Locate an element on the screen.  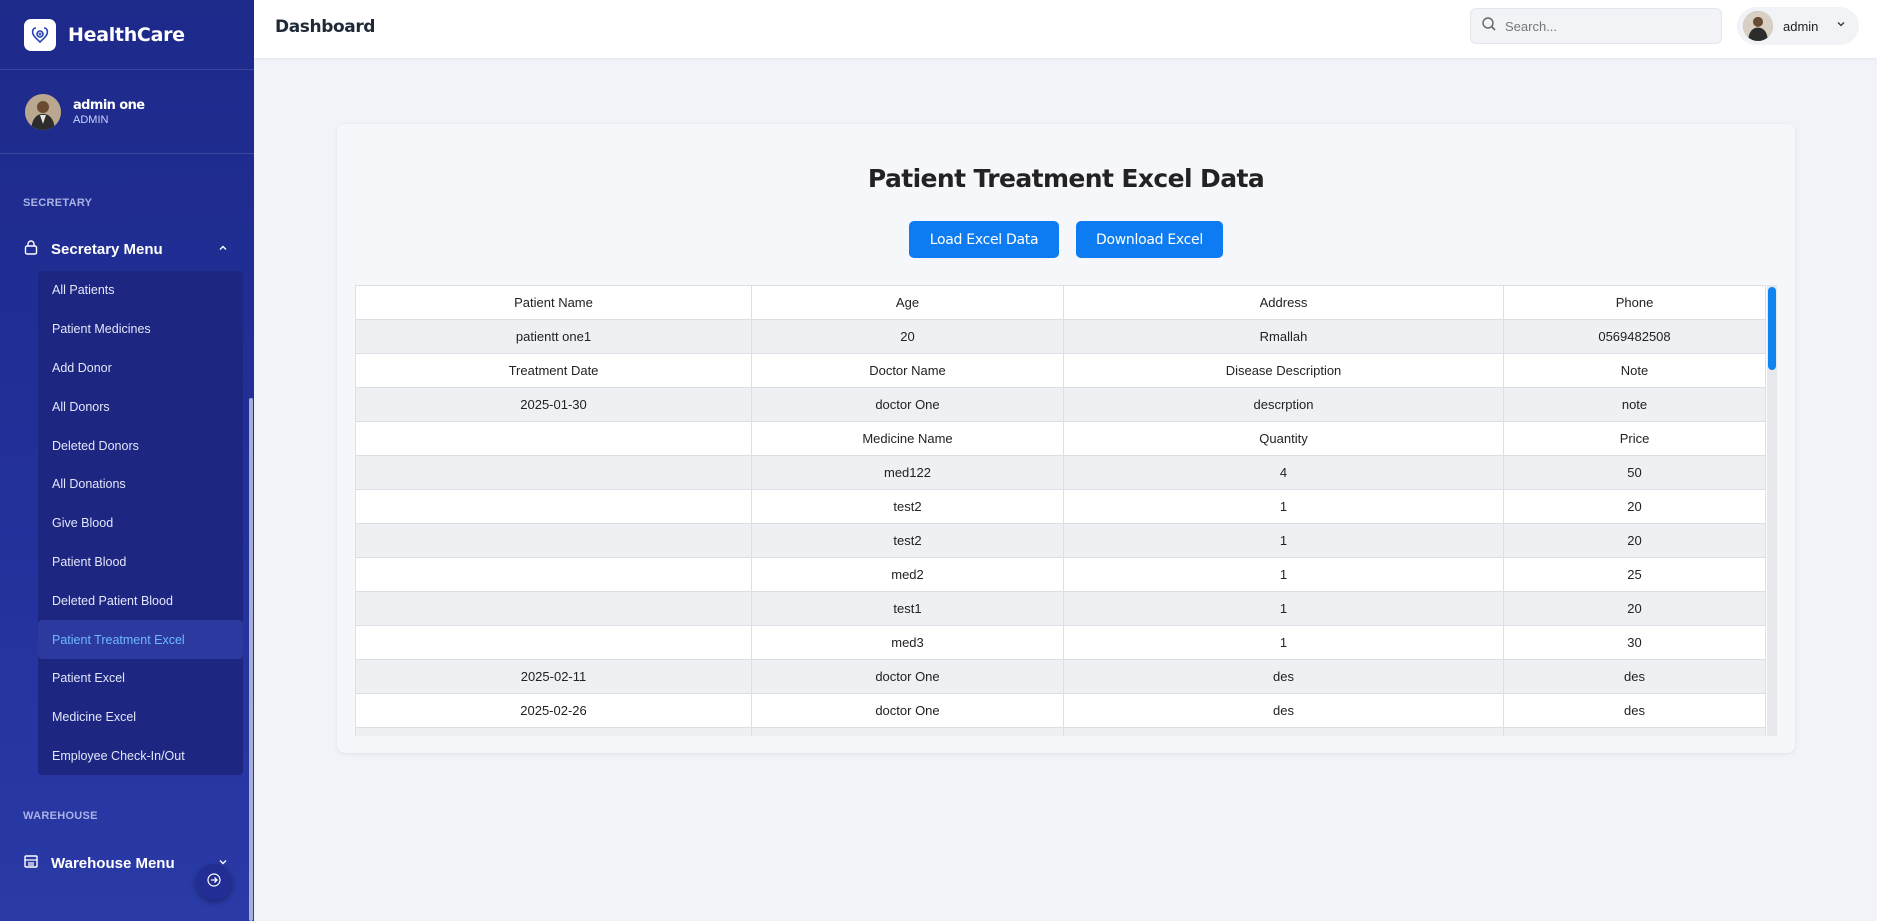
table-scrollbar-thumb is located at coordinates (1772, 328).